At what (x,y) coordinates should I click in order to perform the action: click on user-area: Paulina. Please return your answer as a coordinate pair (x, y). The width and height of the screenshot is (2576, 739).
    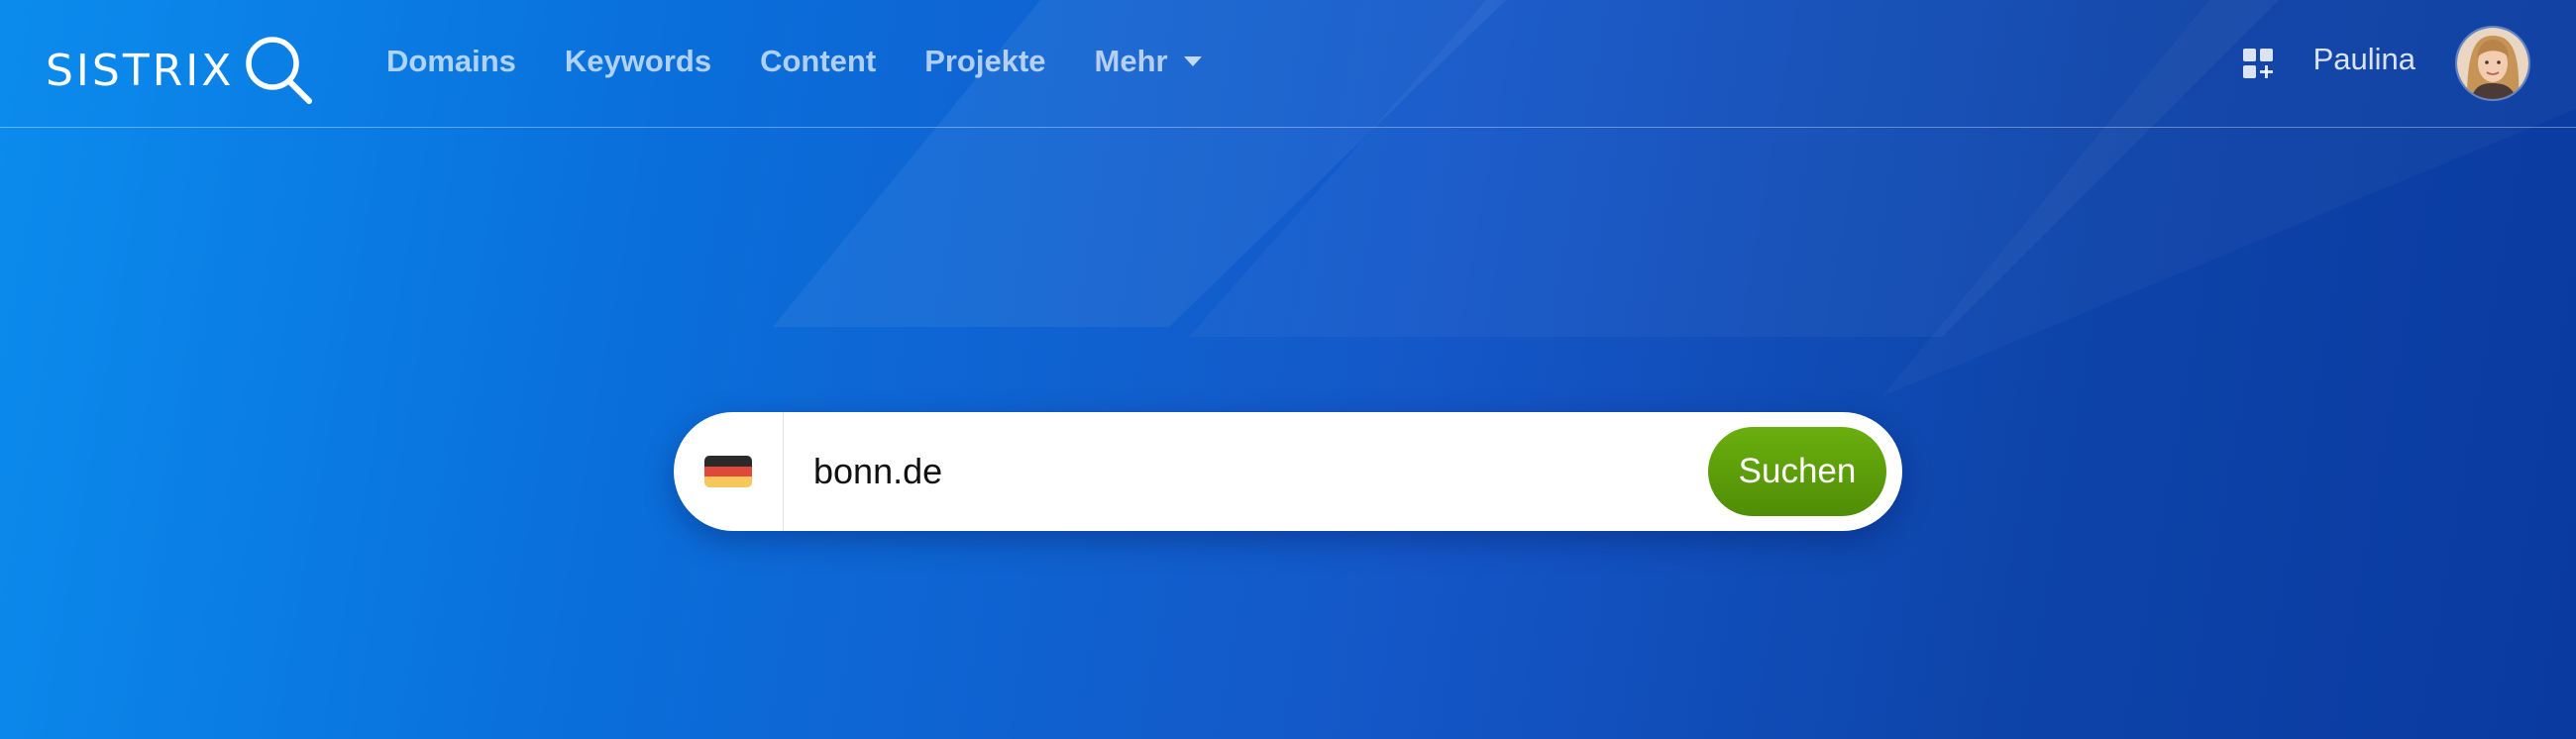
    Looking at the image, I should click on (2386, 63).